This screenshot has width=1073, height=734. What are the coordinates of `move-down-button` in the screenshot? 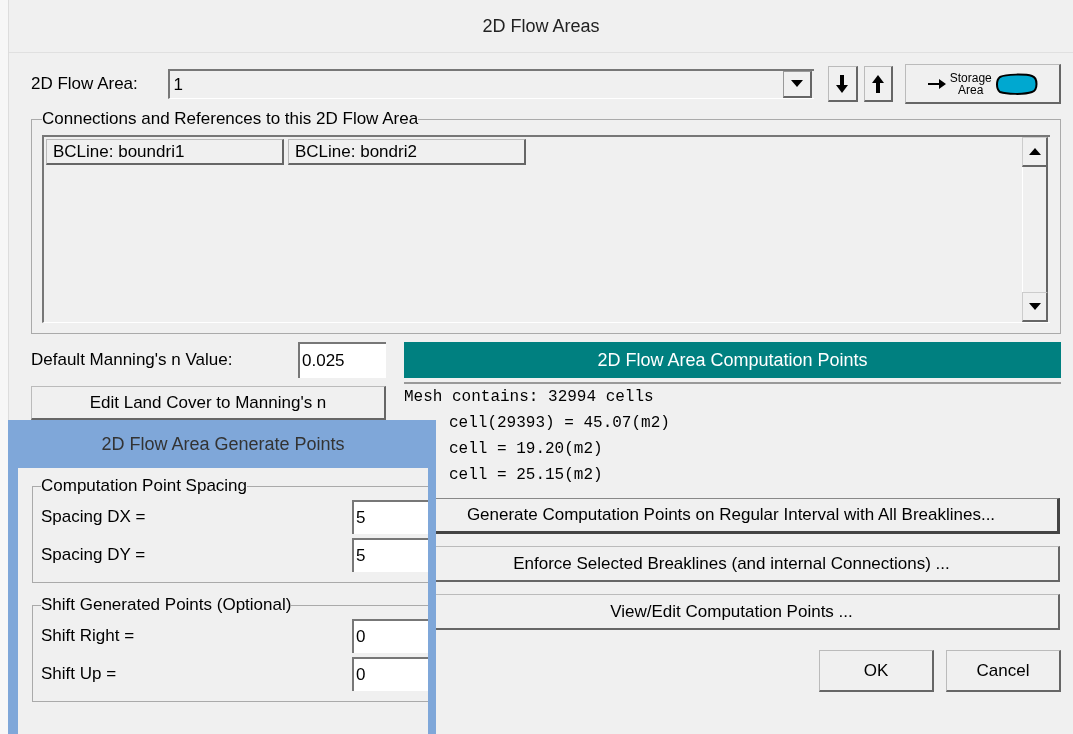 It's located at (842, 84).